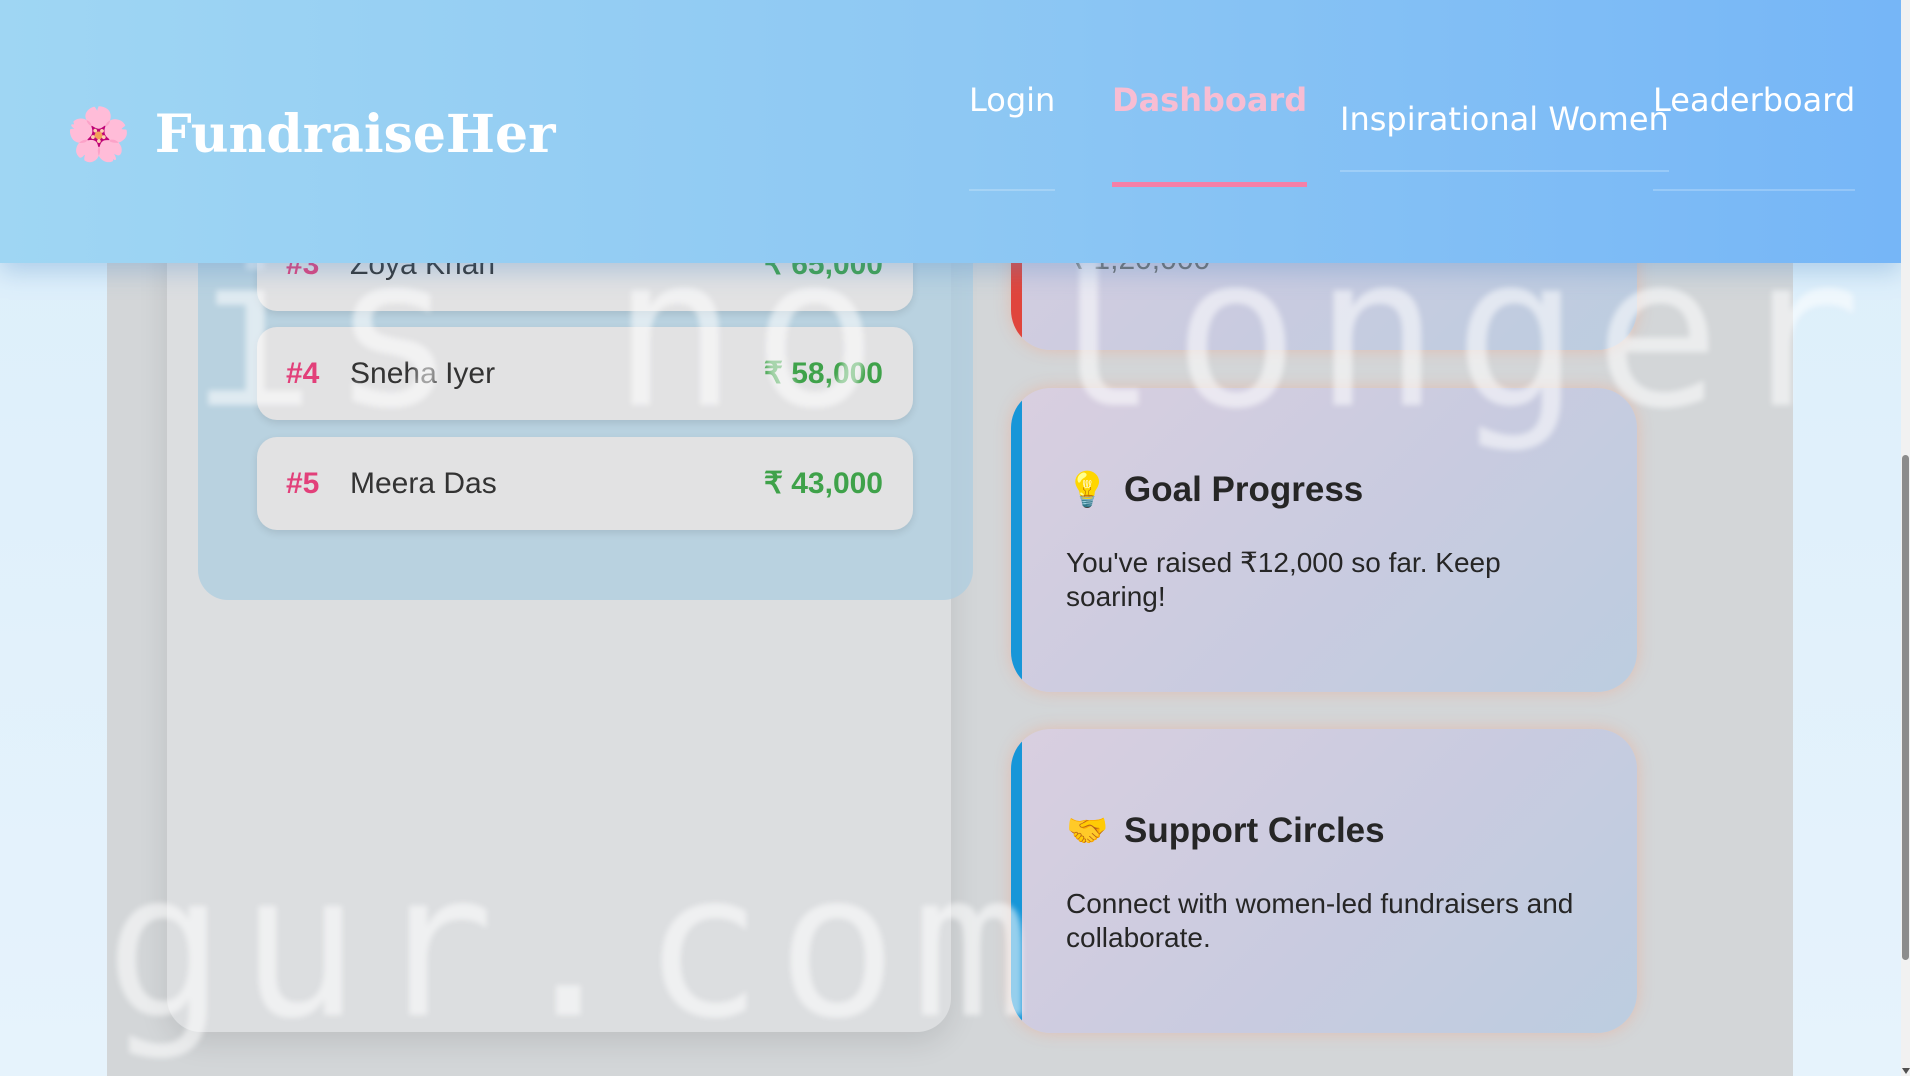  I want to click on lightbulb-icon: 💡, so click(1087, 490).